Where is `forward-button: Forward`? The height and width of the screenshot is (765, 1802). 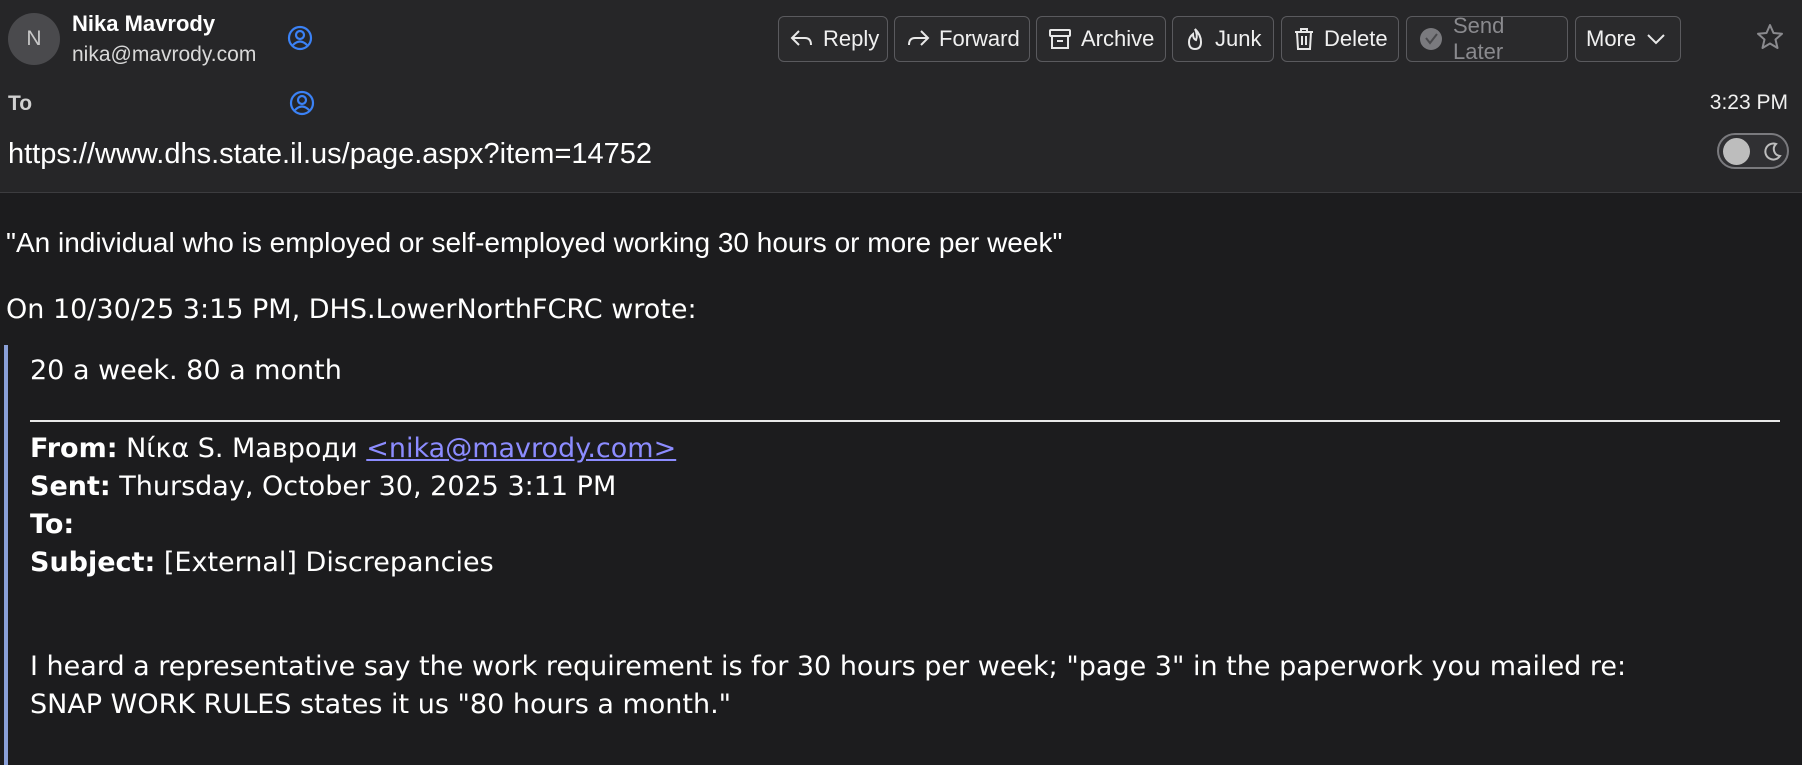
forward-button: Forward is located at coordinates (962, 39).